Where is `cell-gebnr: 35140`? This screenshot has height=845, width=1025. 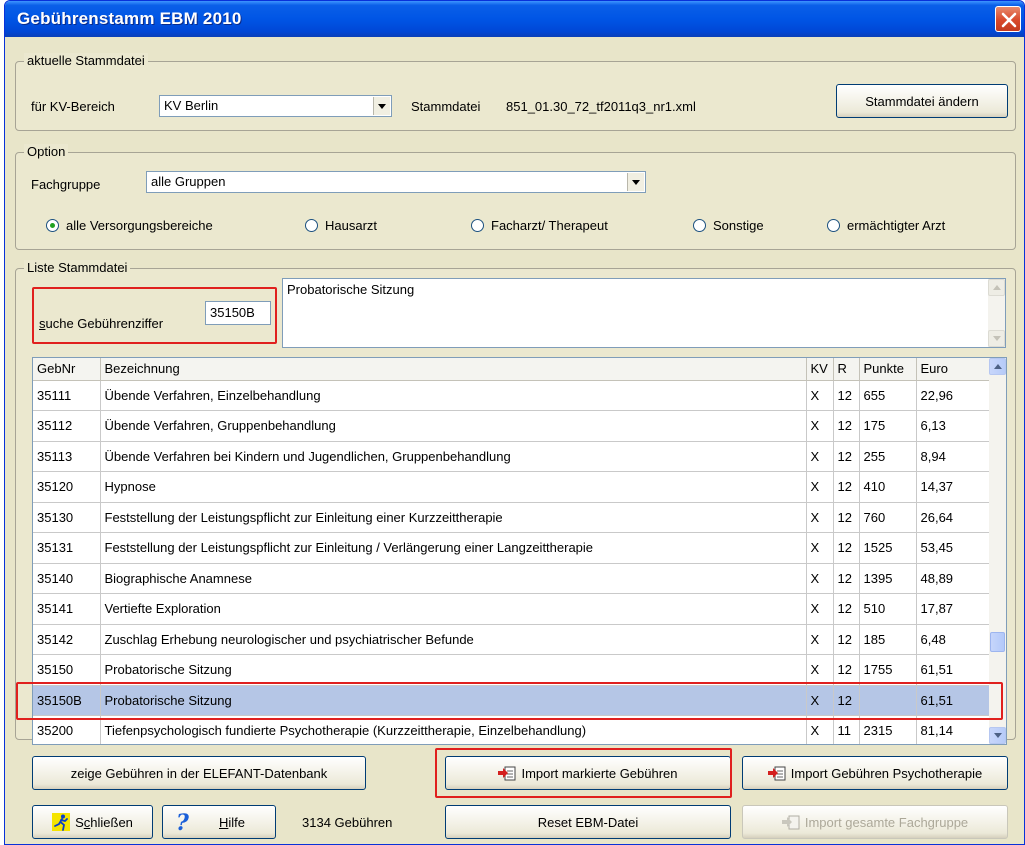 cell-gebnr: 35140 is located at coordinates (67, 578).